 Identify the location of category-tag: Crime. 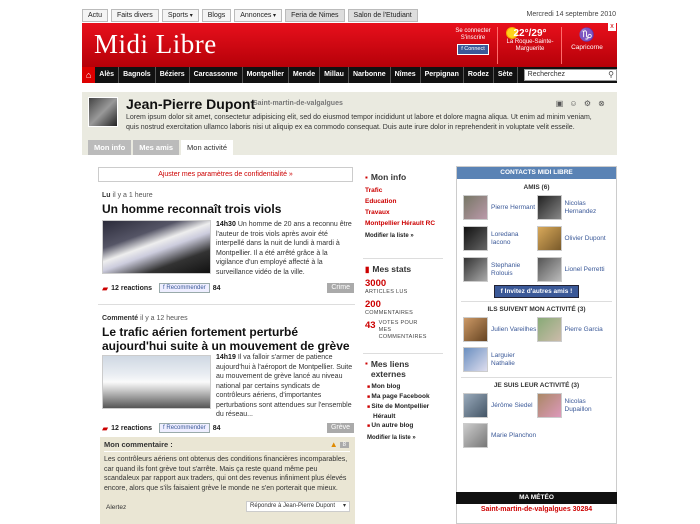
(340, 288).